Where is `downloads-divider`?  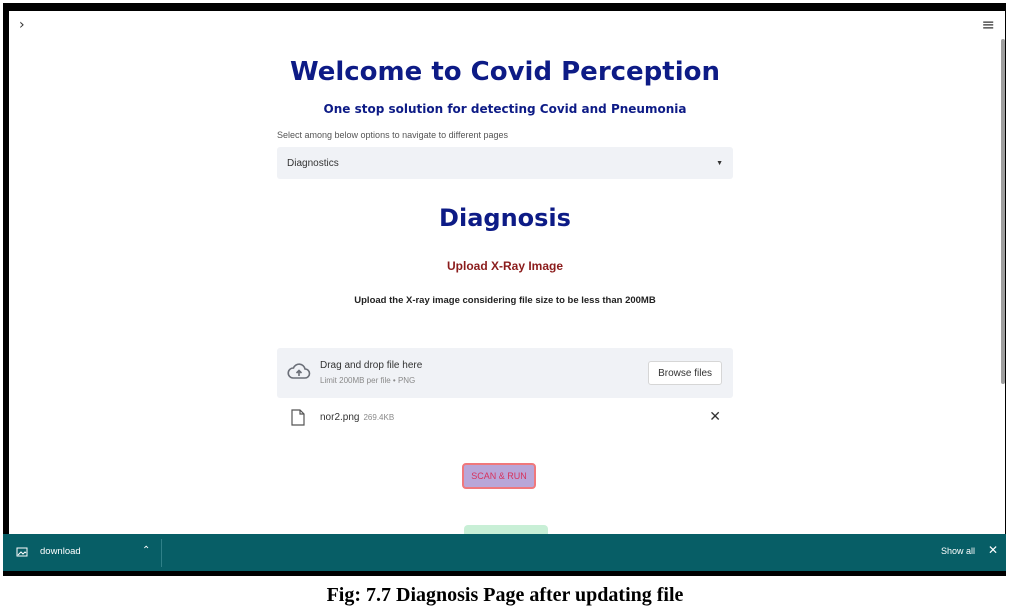
downloads-divider is located at coordinates (161, 553).